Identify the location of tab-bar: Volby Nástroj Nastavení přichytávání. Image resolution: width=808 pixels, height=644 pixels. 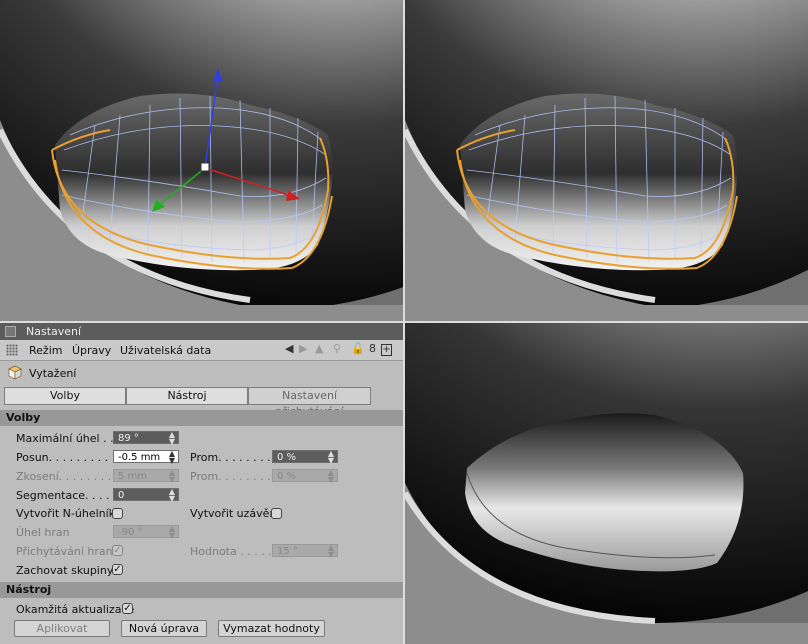
(187, 402).